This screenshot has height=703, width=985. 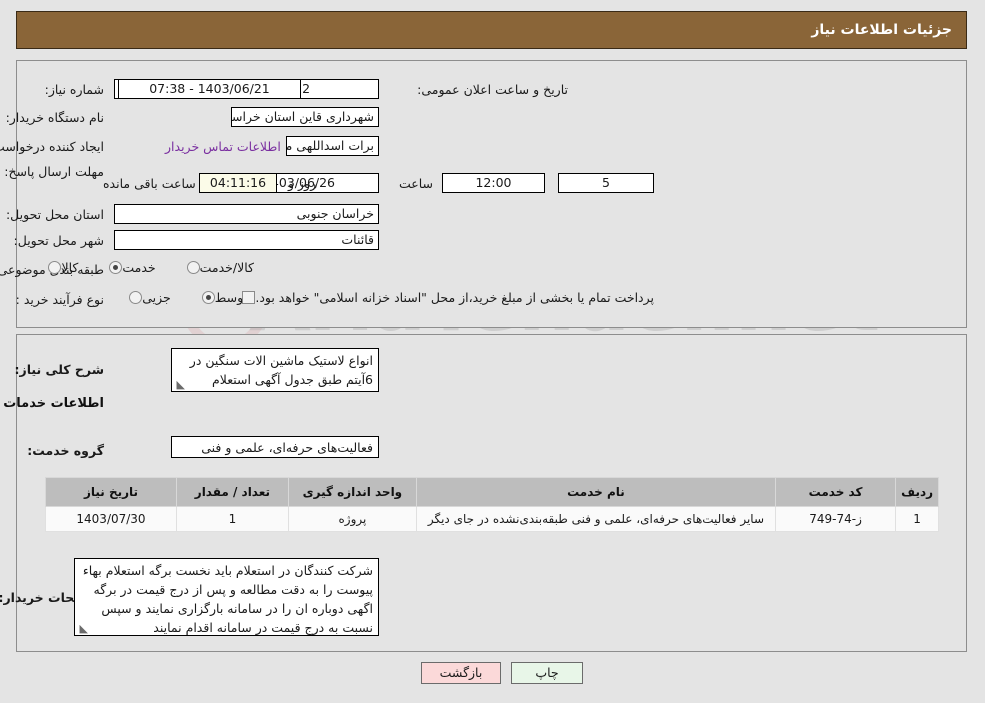 I want to click on buyer-org-value: شهرداری قاین استان خراسان جنوبی, so click(x=306, y=117).